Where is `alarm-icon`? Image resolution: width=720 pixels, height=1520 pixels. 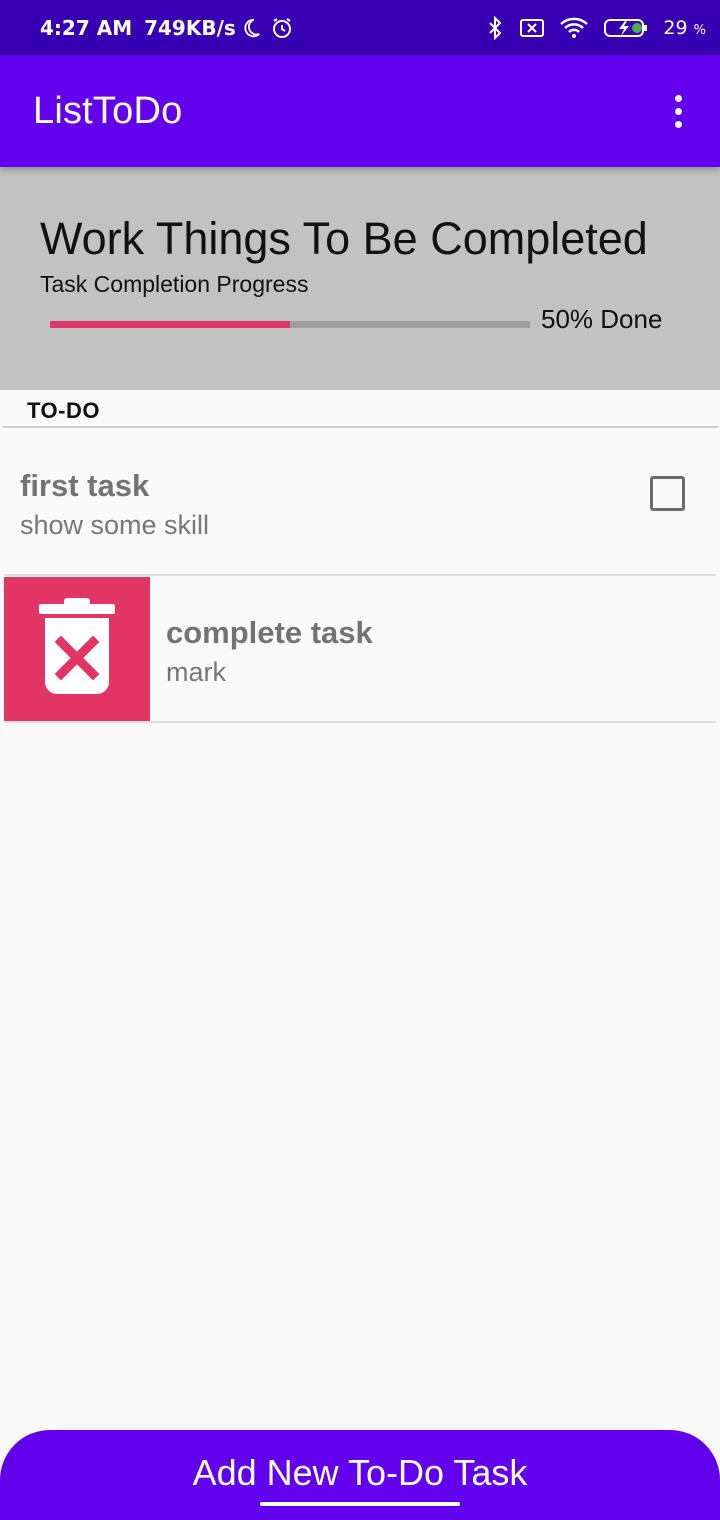 alarm-icon is located at coordinates (282, 28).